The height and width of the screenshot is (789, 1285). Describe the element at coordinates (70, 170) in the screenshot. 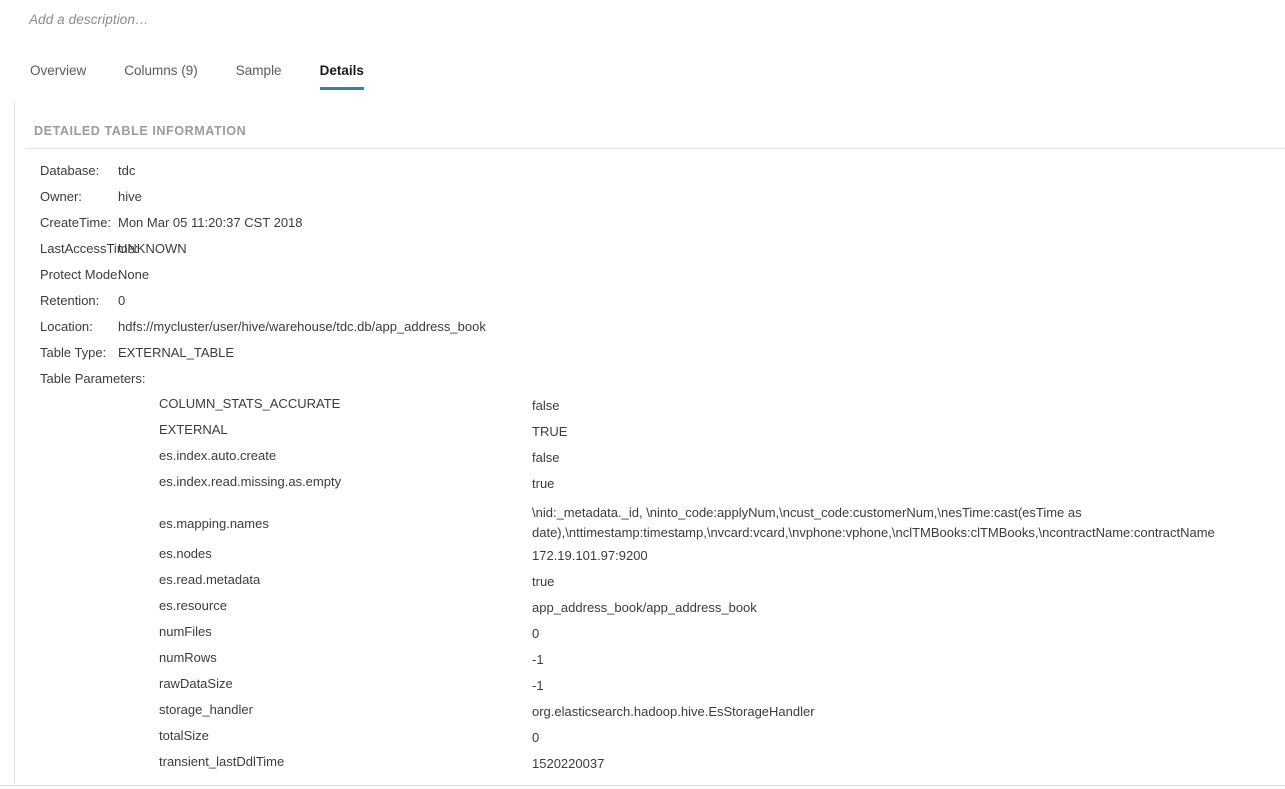

I see `info-label: Database:` at that location.